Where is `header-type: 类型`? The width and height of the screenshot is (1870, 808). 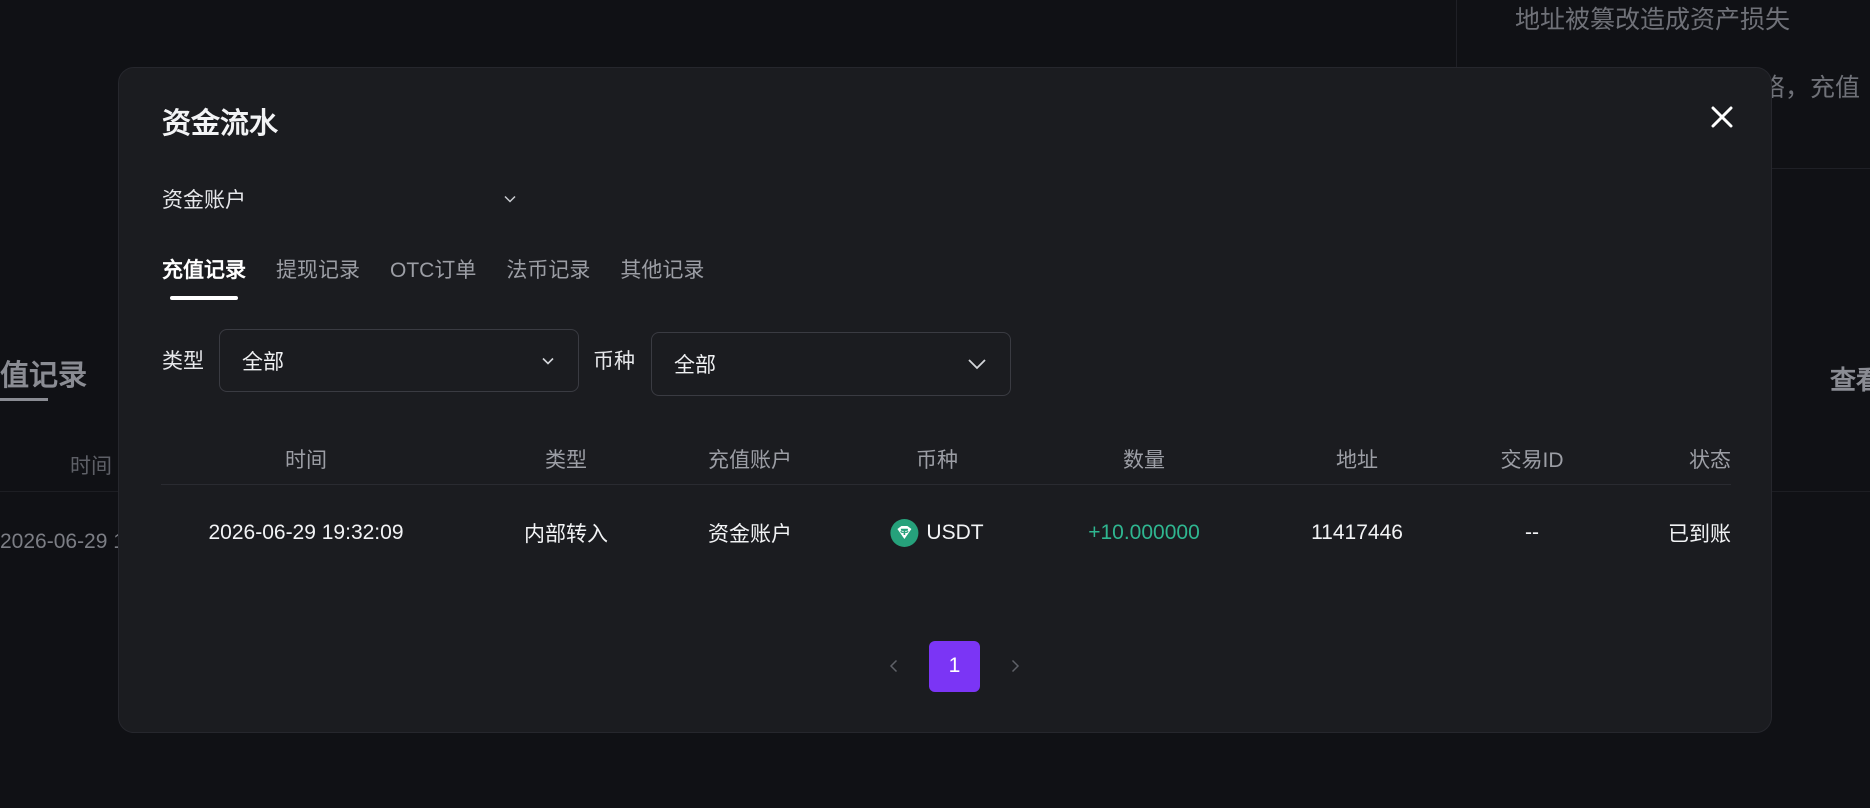
header-type: 类型 is located at coordinates (566, 460).